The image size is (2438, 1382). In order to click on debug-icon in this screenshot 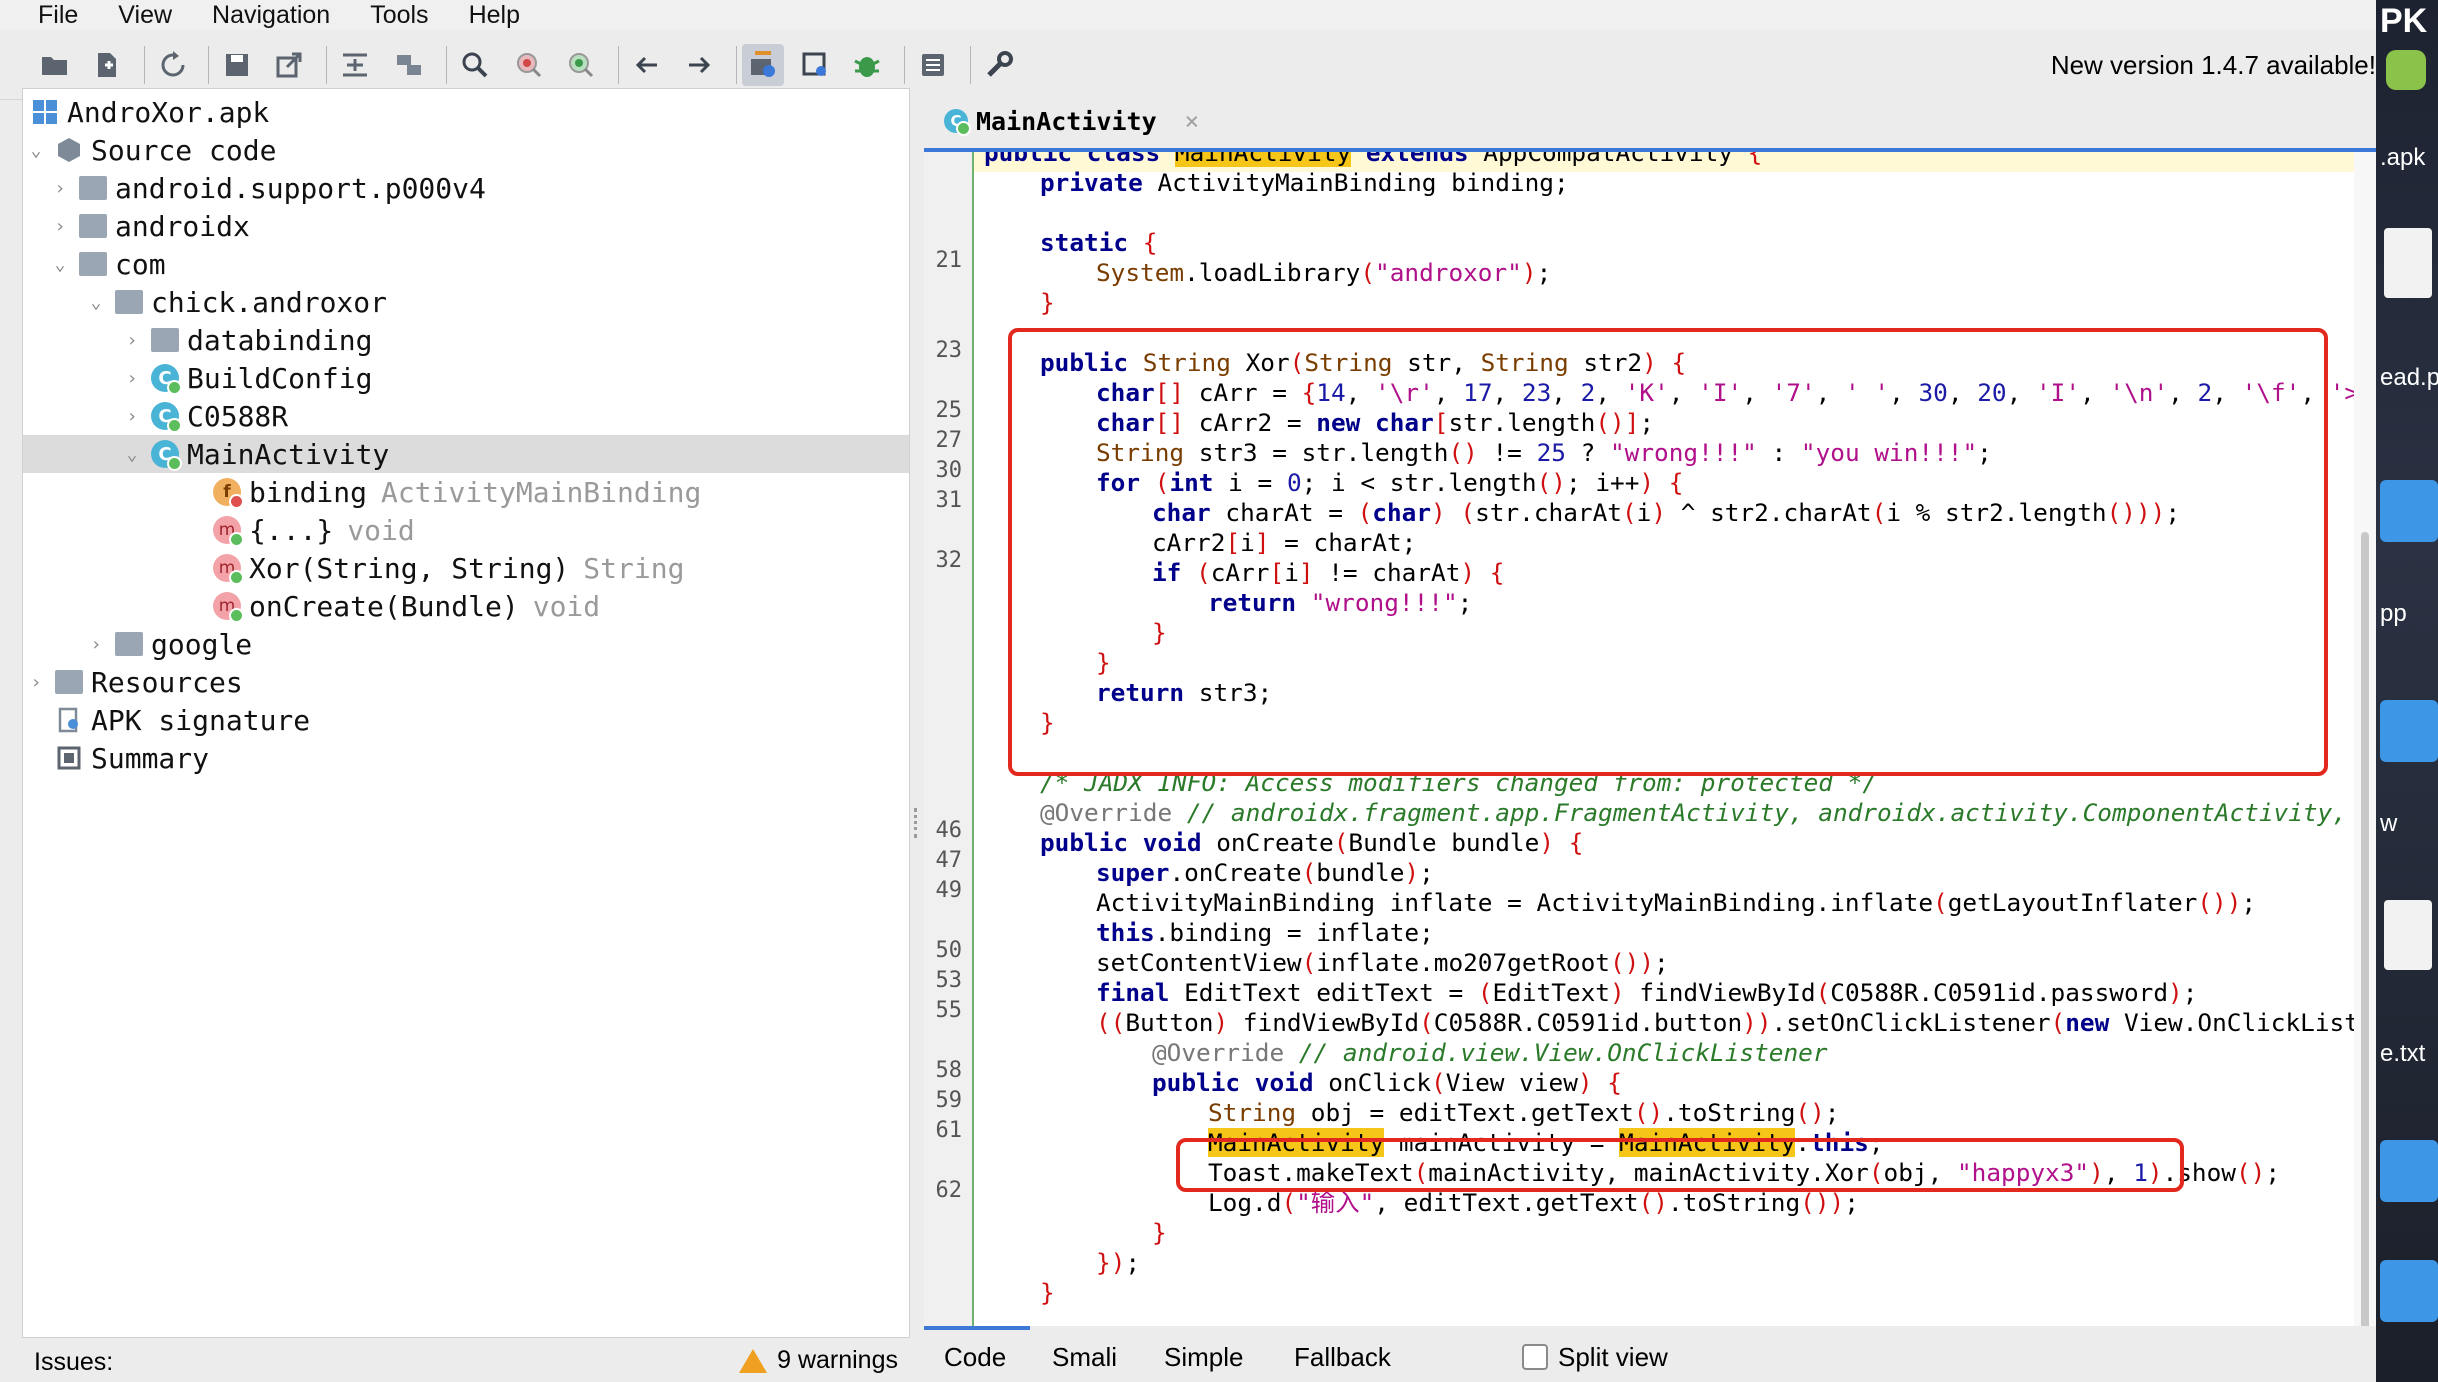, I will do `click(867, 65)`.